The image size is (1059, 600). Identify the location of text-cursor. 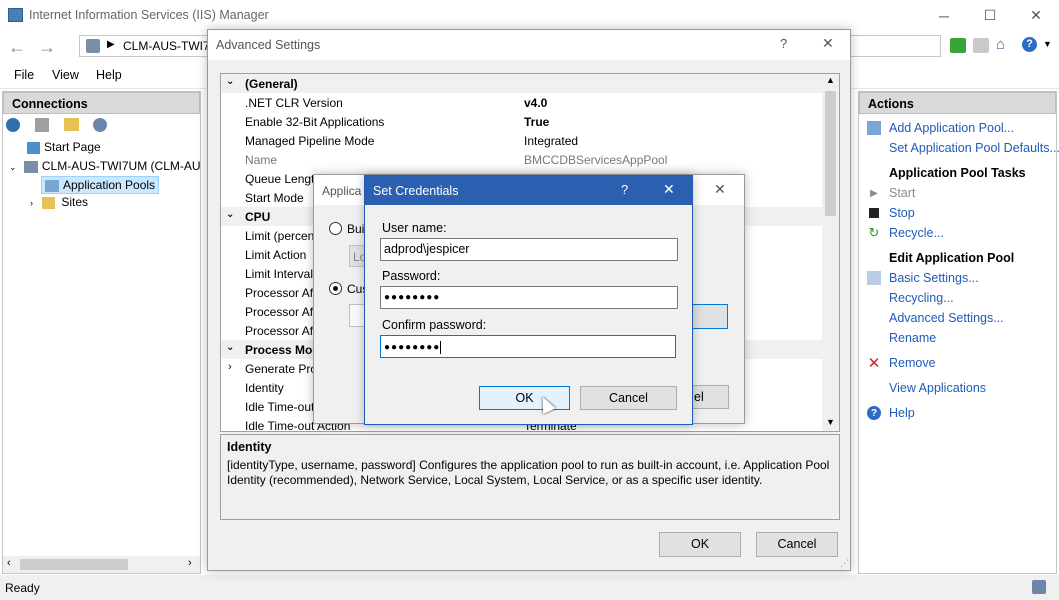
(441, 347).